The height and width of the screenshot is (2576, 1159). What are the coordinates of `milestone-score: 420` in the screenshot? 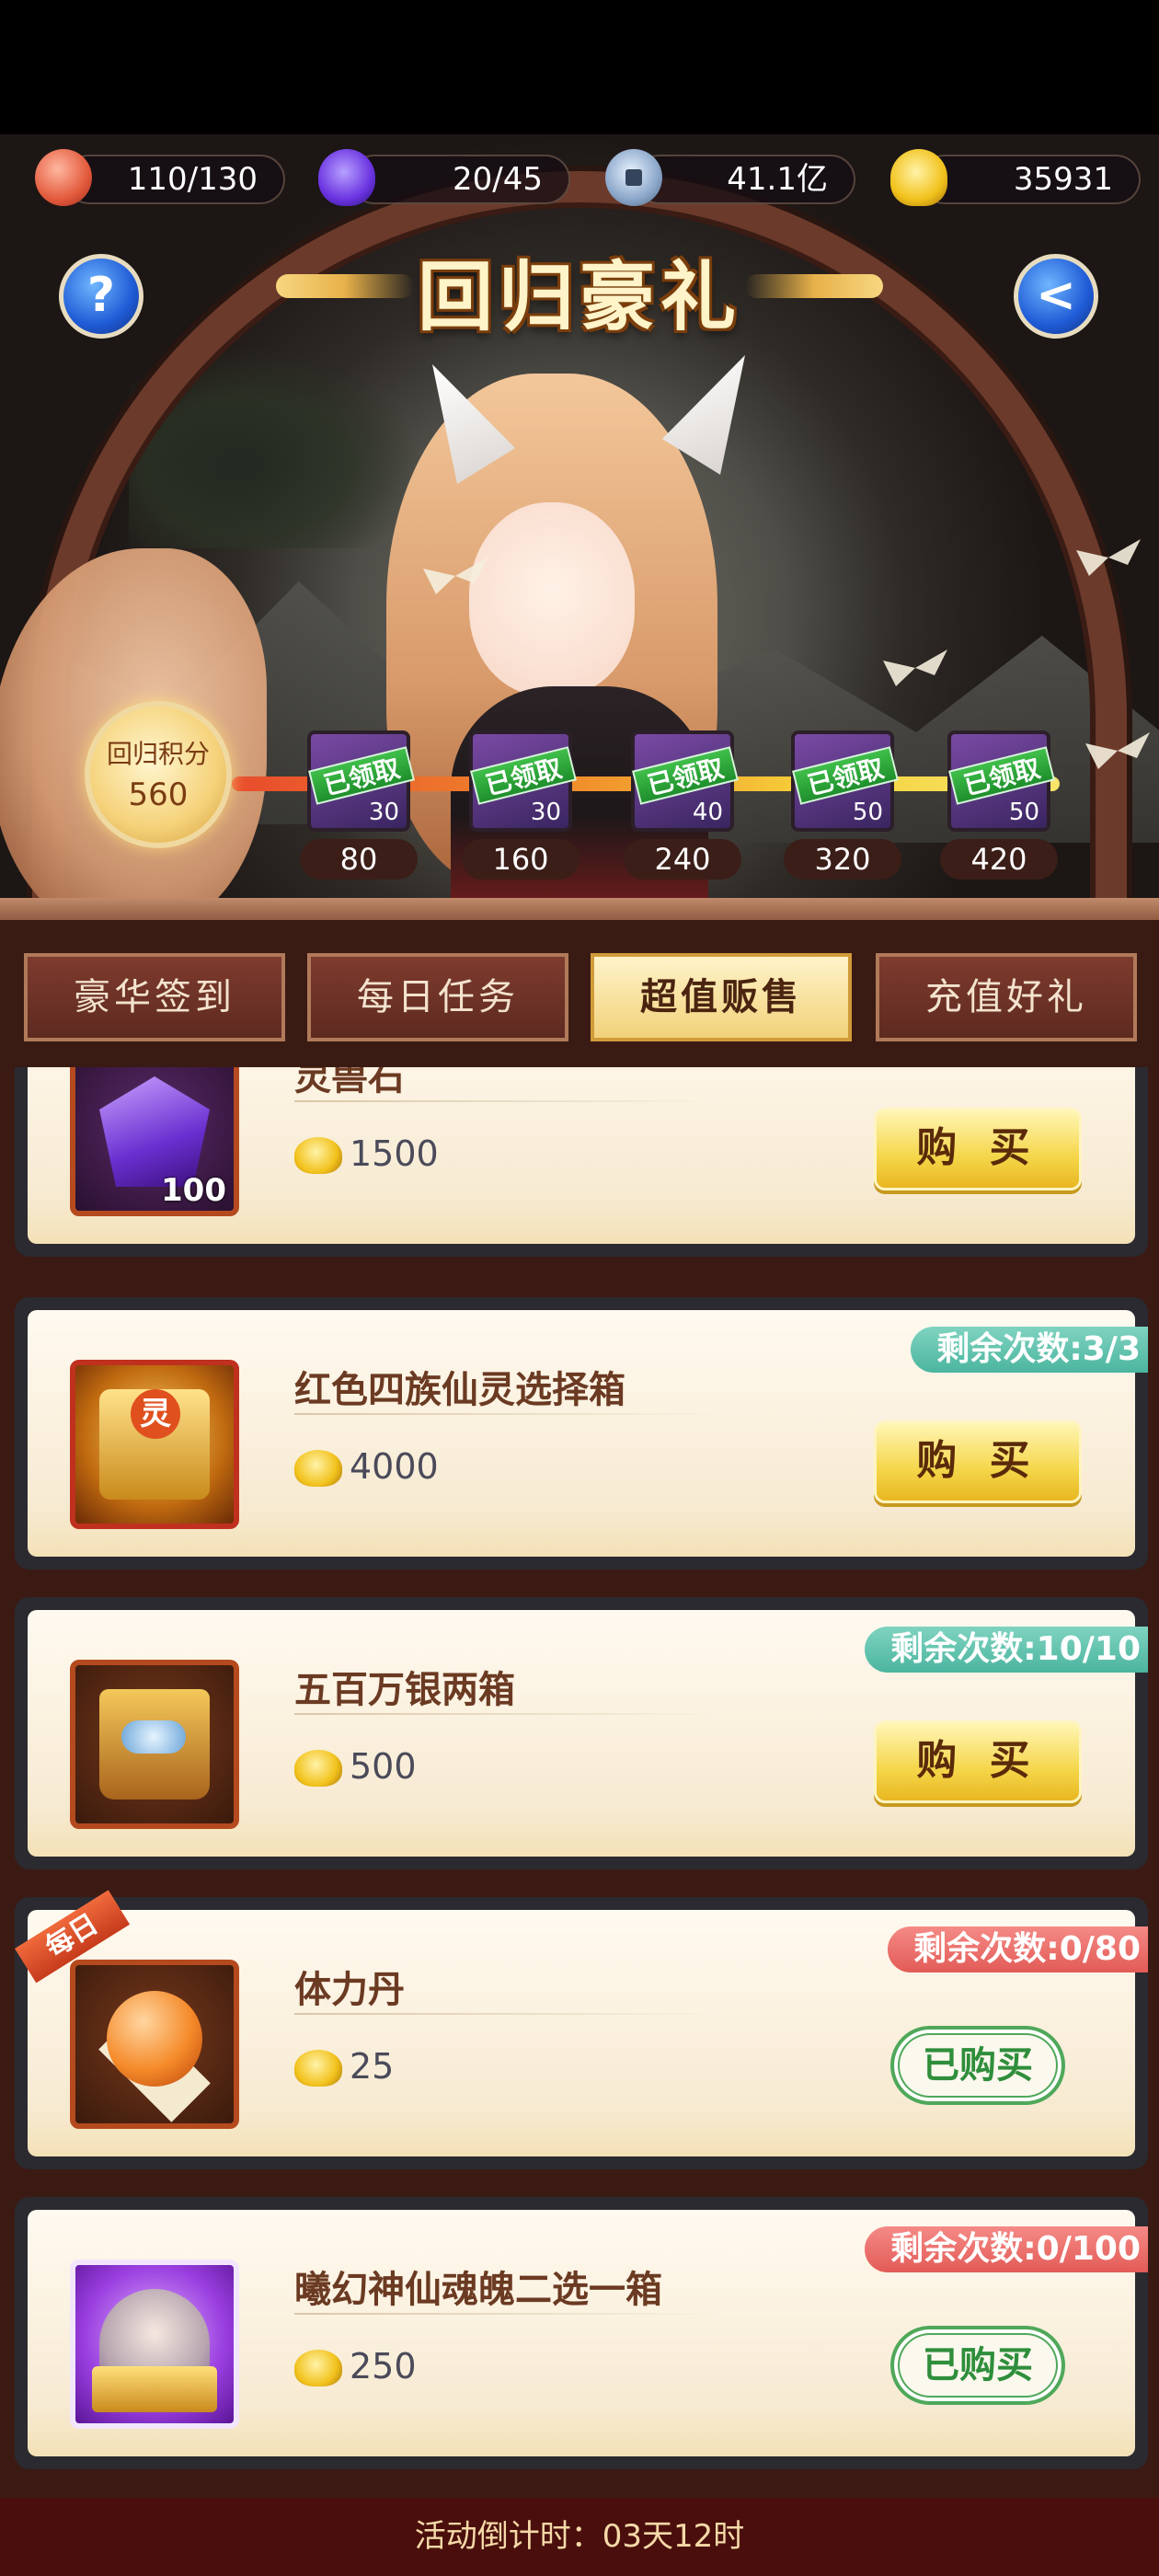 It's located at (999, 859).